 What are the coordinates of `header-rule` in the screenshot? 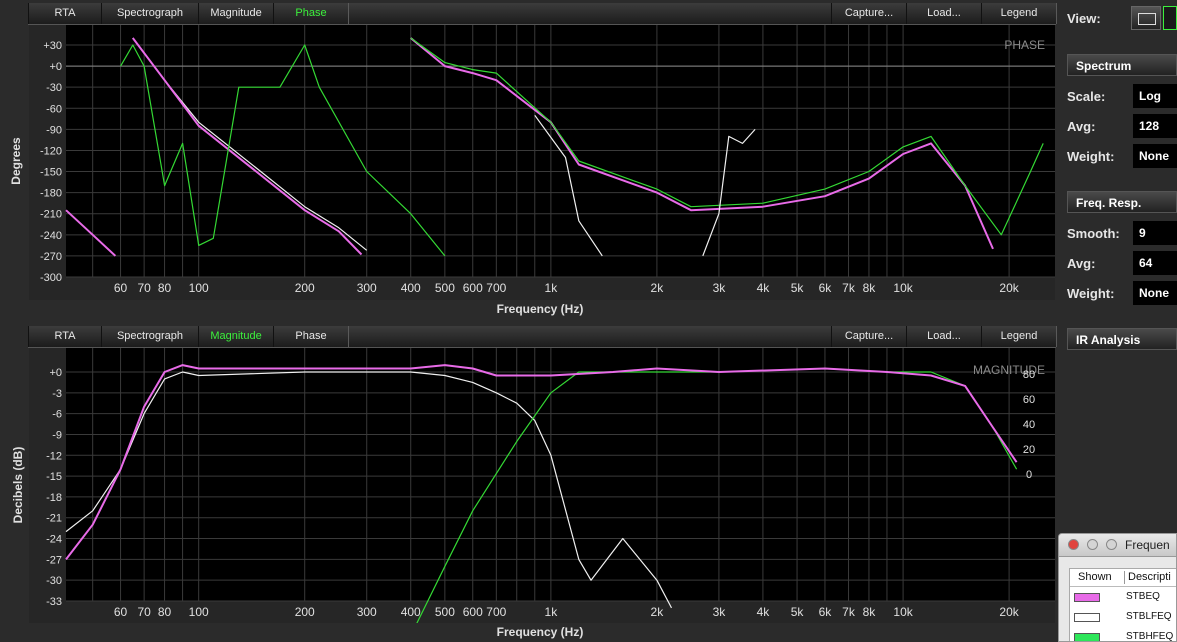 It's located at (1123, 586).